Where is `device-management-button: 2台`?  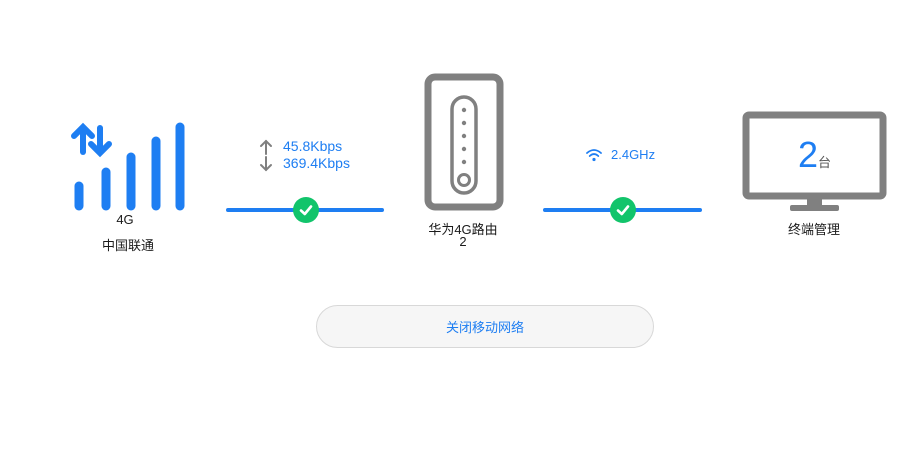 device-management-button: 2台 is located at coordinates (814, 161).